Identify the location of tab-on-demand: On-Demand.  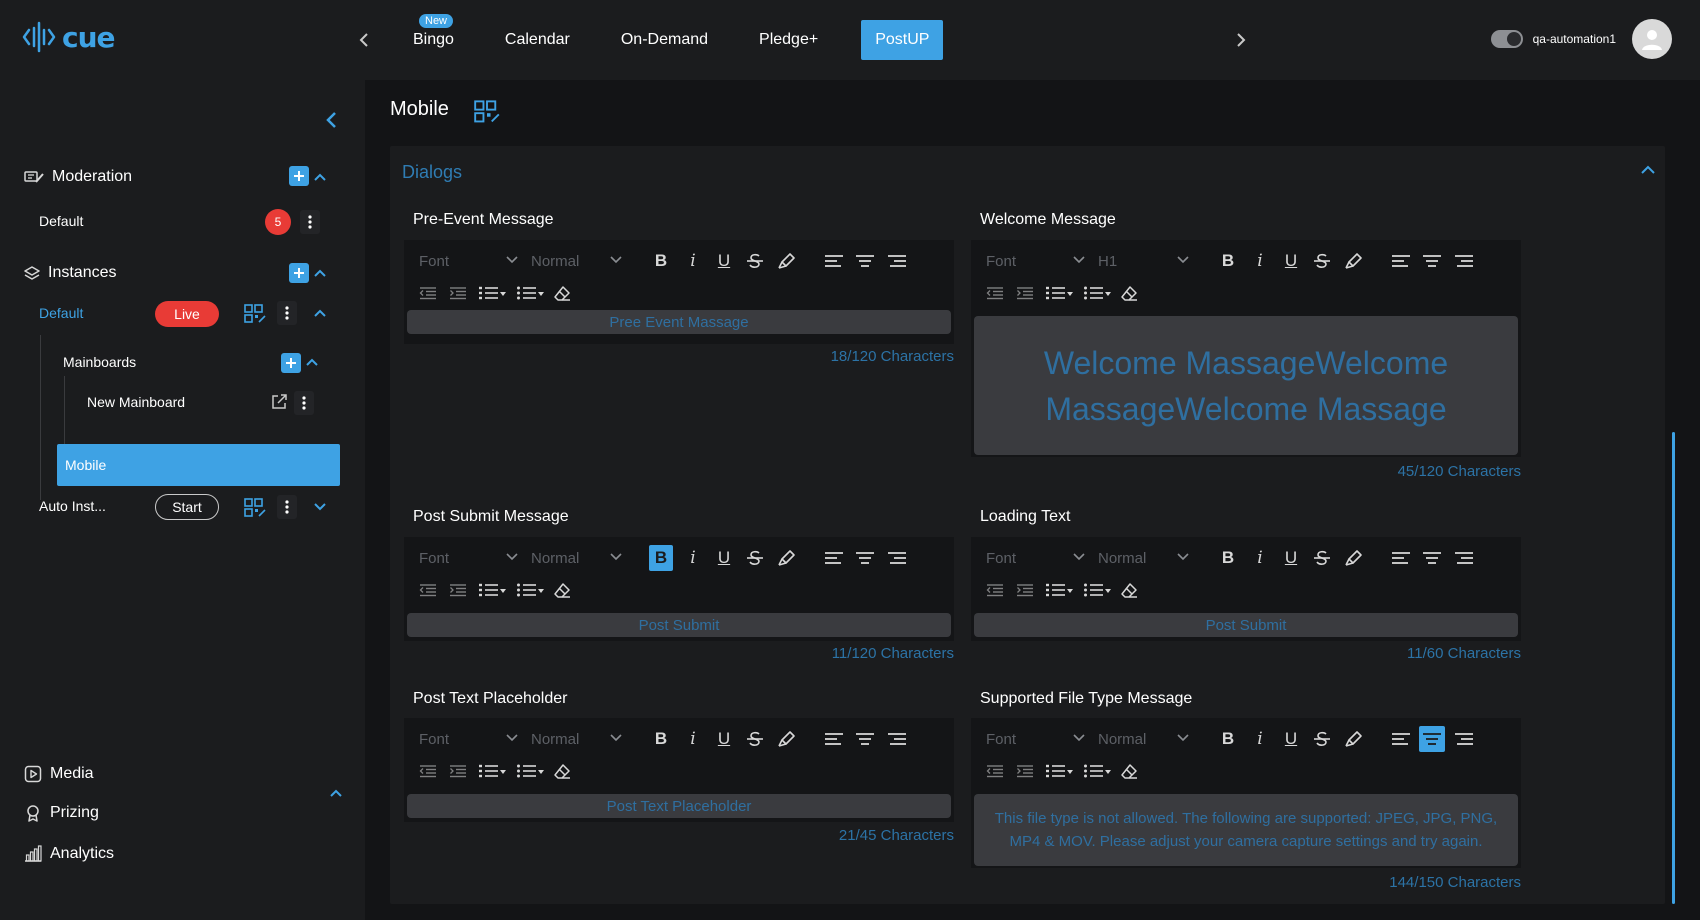
(664, 40).